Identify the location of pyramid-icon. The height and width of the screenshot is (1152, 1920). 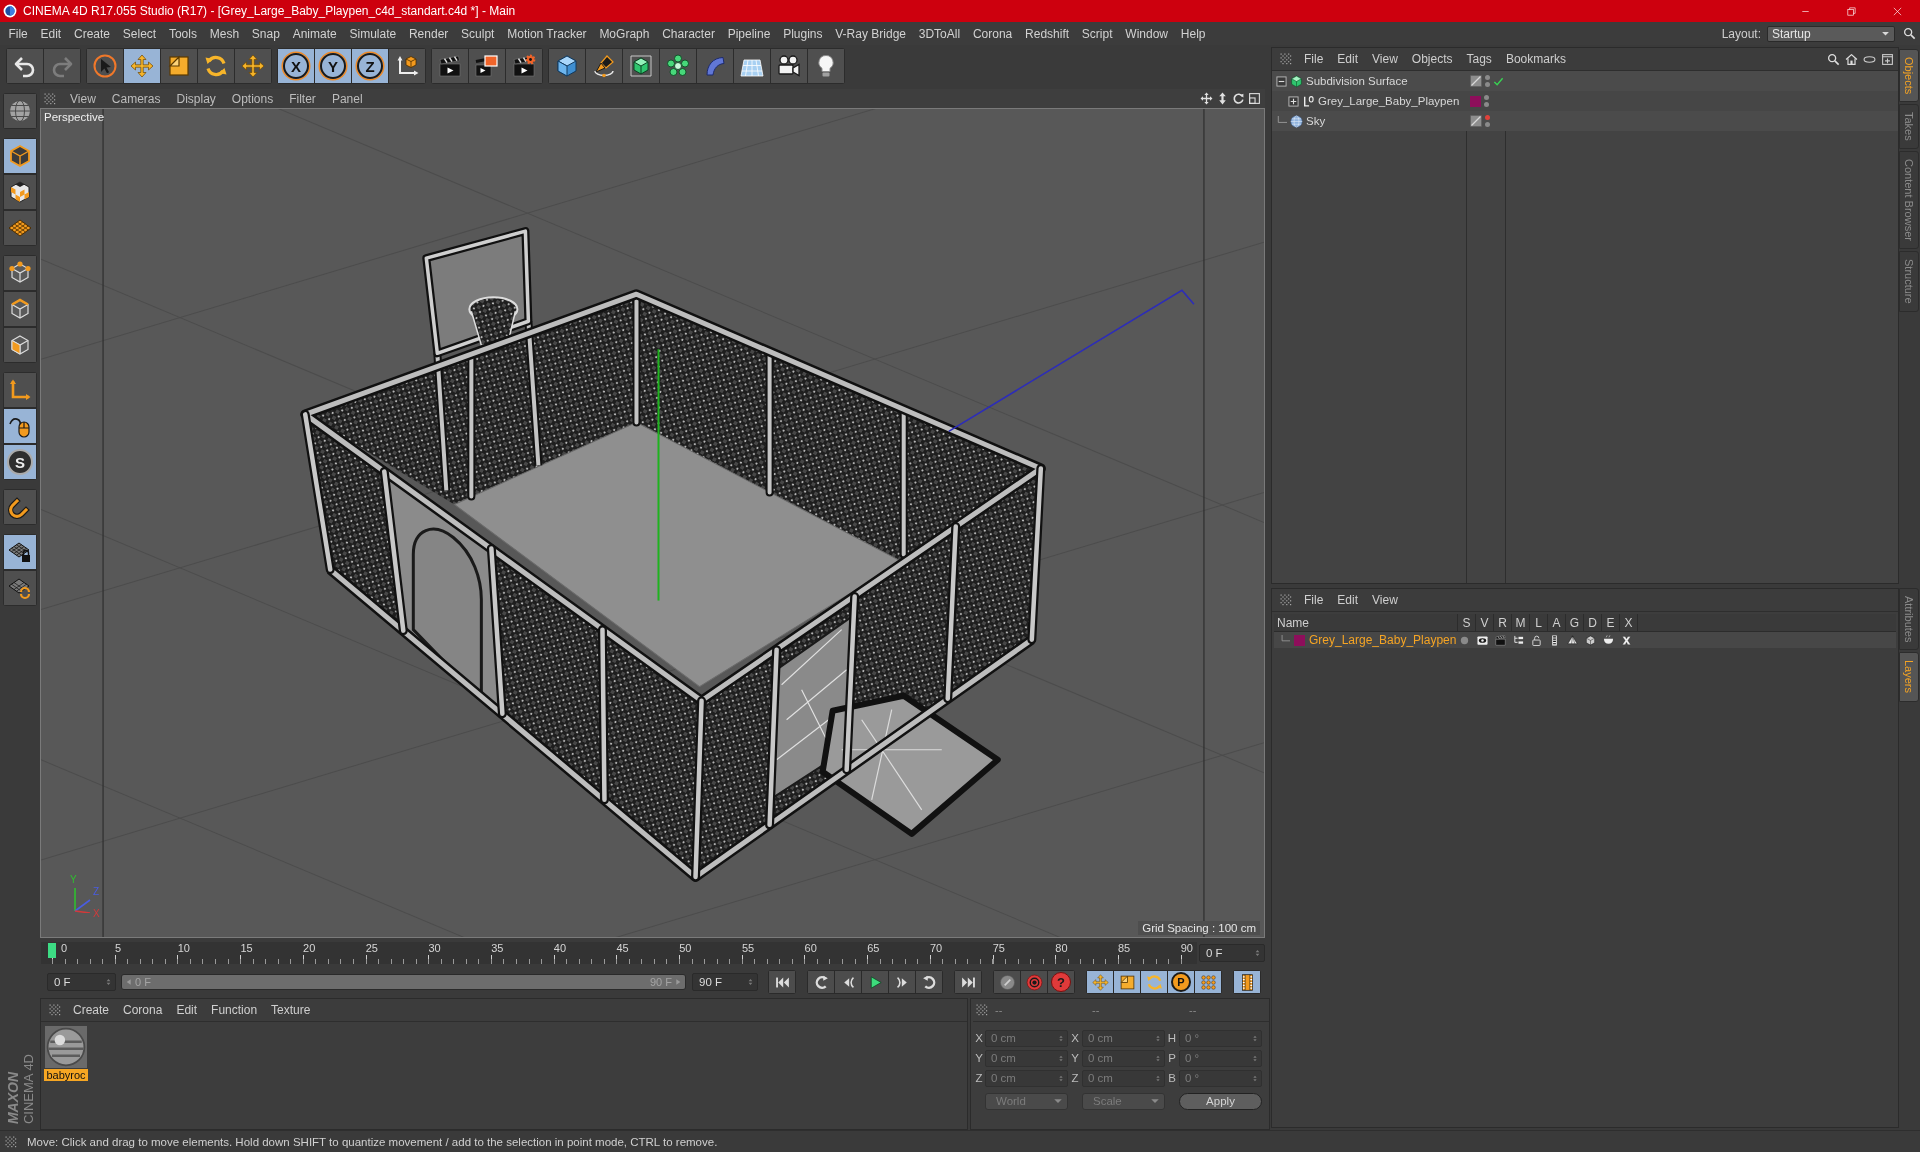
(1572, 640).